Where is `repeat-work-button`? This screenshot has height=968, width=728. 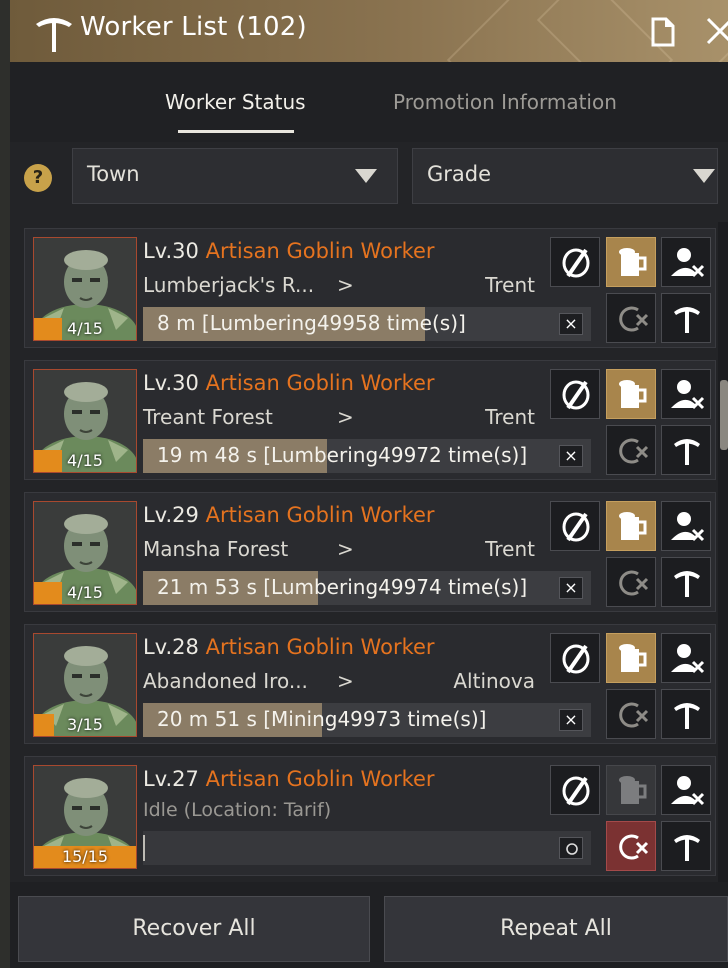 repeat-work-button is located at coordinates (631, 846).